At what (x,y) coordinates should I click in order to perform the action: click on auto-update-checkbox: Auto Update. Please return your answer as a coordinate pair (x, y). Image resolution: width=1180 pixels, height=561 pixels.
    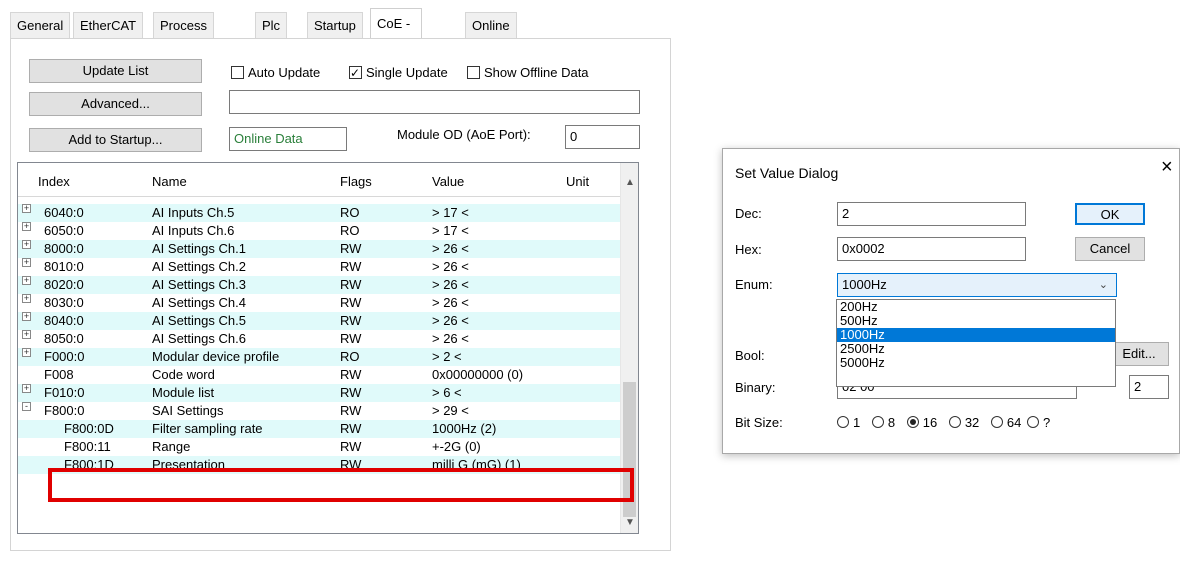
    Looking at the image, I should click on (275, 73).